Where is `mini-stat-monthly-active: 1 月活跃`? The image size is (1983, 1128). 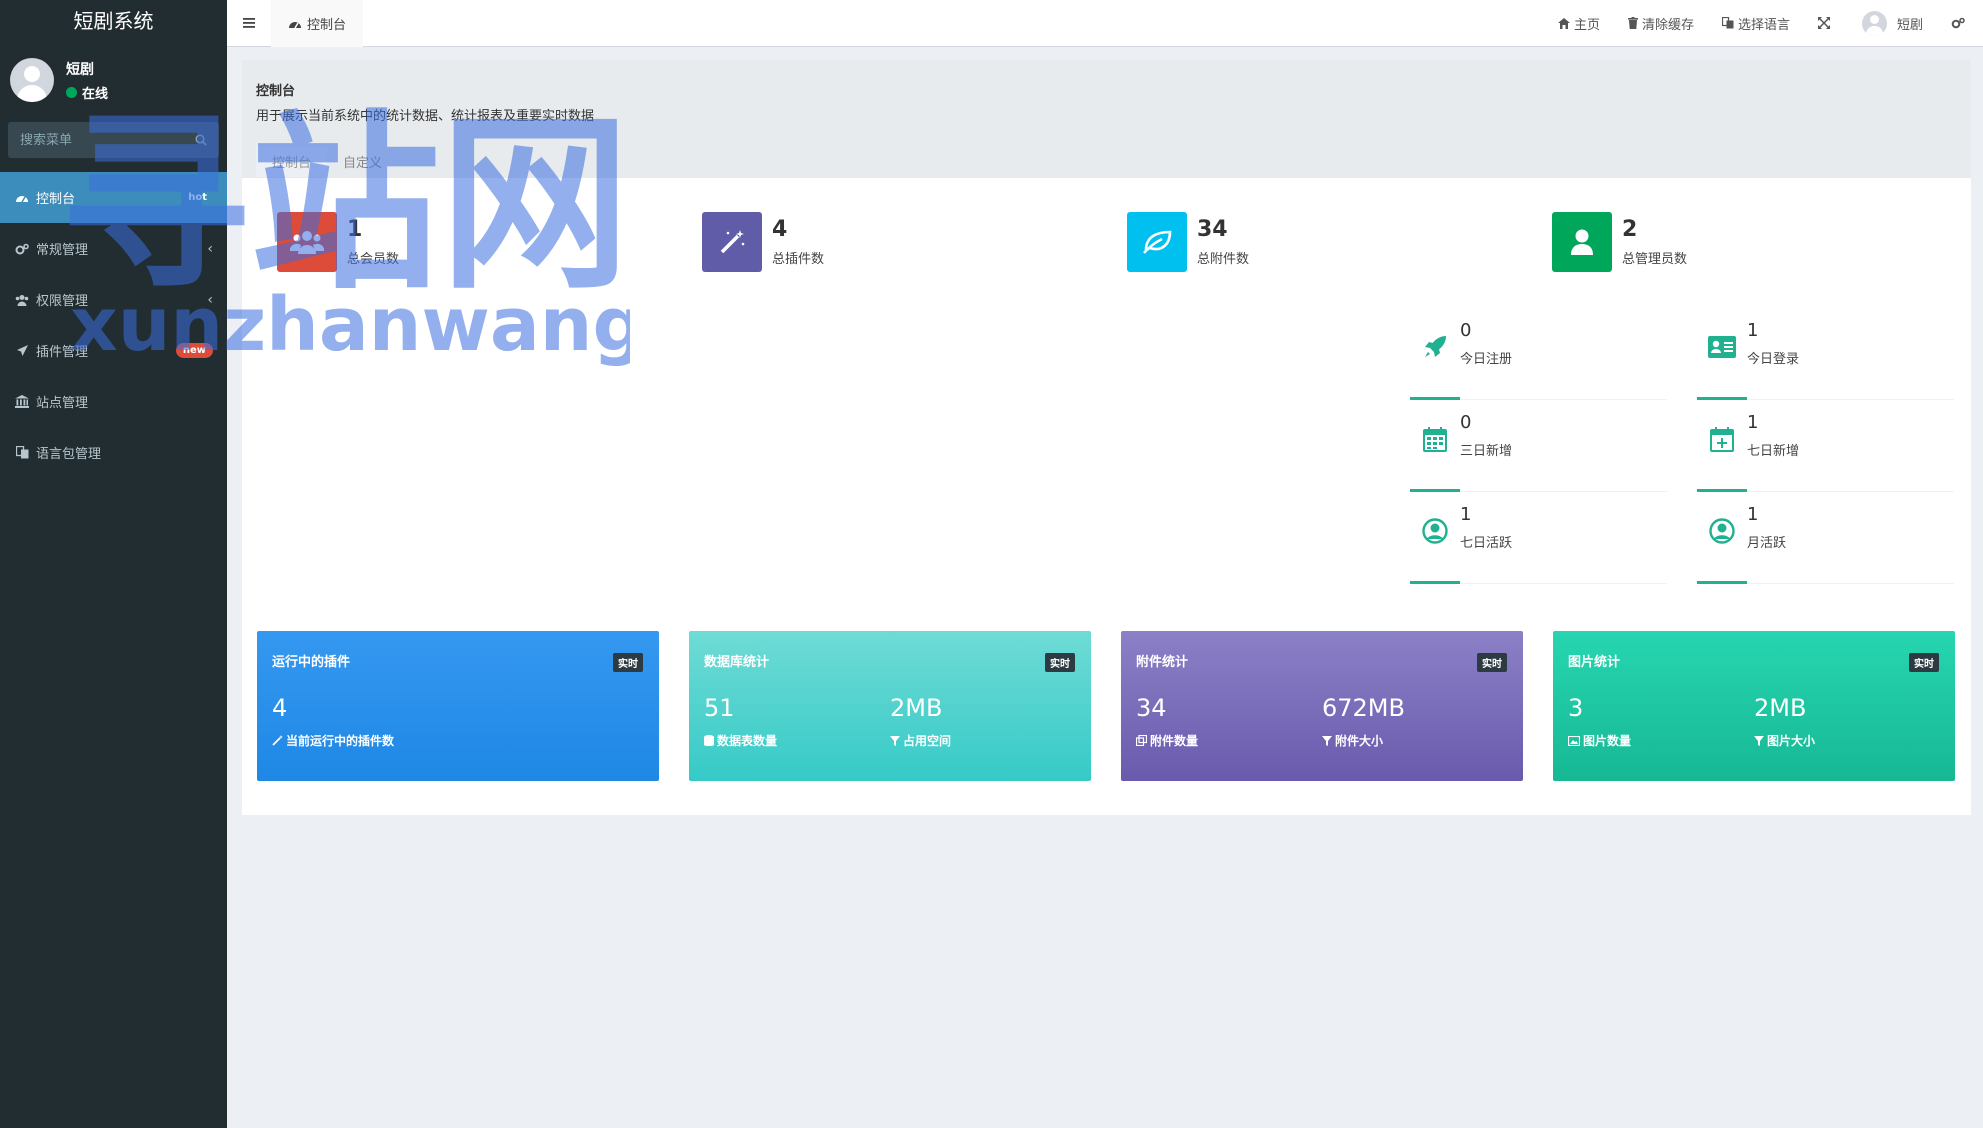 mini-stat-monthly-active: 1 月活跃 is located at coordinates (1825, 538).